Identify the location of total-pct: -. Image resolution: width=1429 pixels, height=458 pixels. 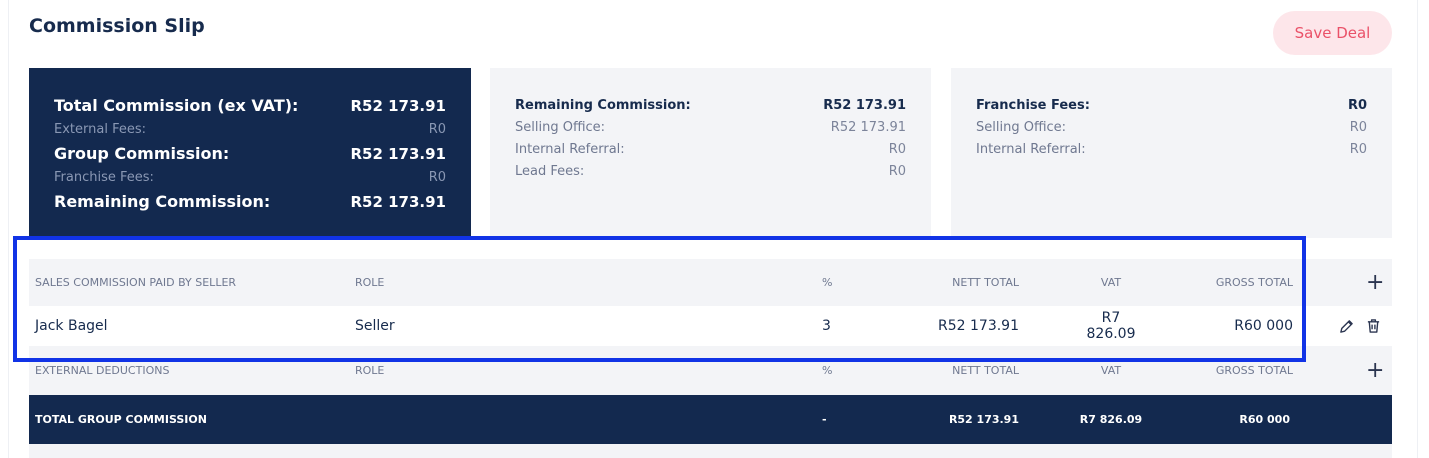
(824, 419).